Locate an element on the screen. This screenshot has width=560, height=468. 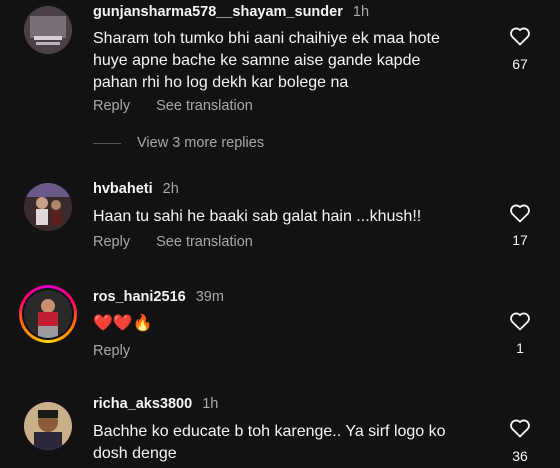
avatar-story-ring is located at coordinates (48, 314).